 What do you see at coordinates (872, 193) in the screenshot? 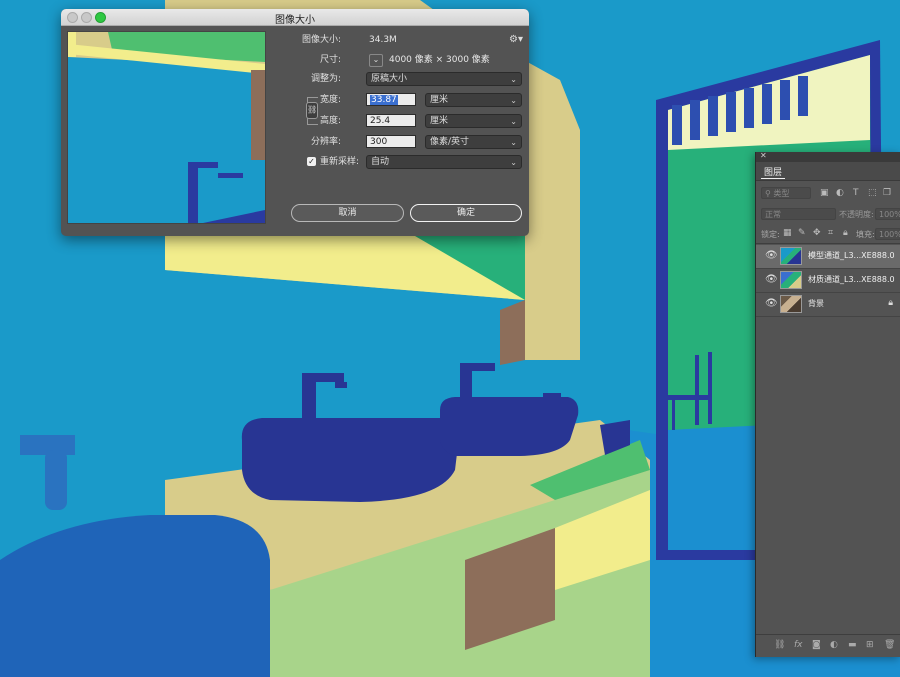
I see `shape-filter-icon: ⬚` at bounding box center [872, 193].